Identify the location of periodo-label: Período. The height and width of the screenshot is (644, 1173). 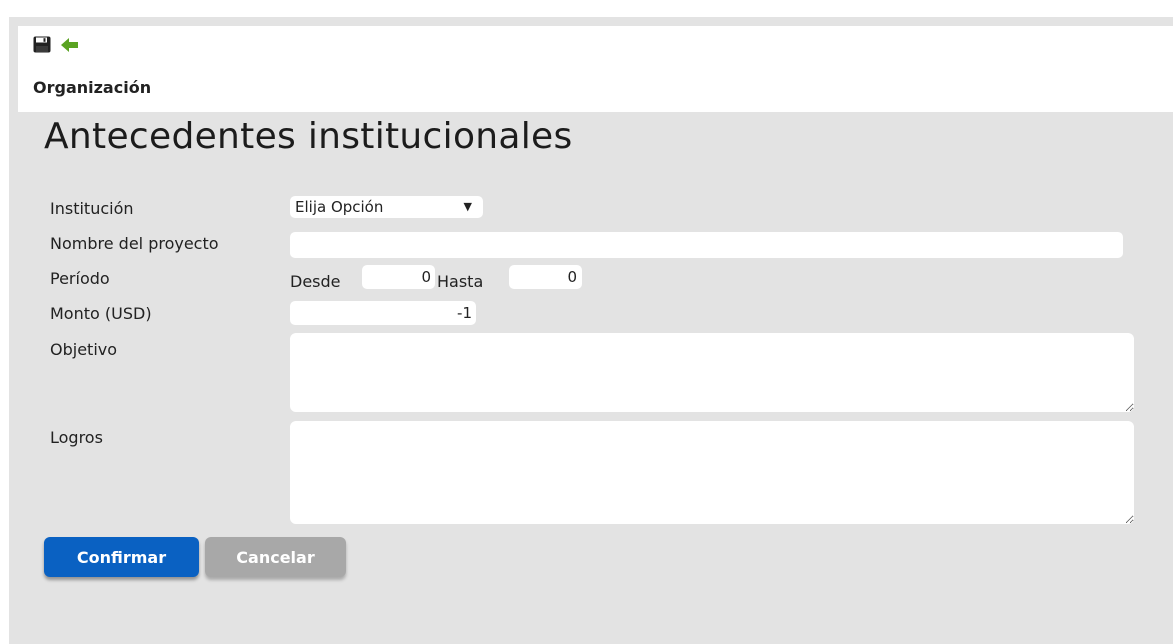
(80, 278).